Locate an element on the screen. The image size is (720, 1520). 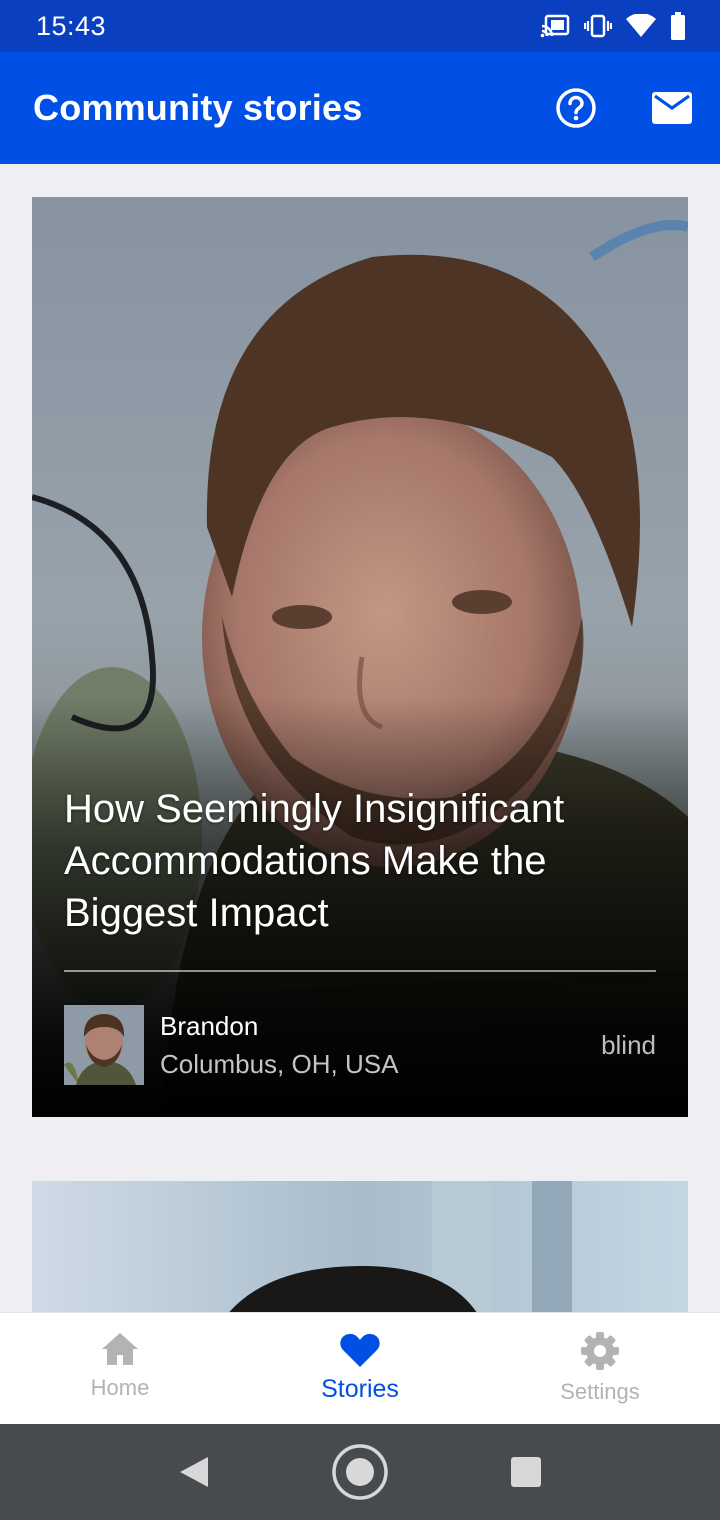
author-name: Brandon is located at coordinates (209, 1026).